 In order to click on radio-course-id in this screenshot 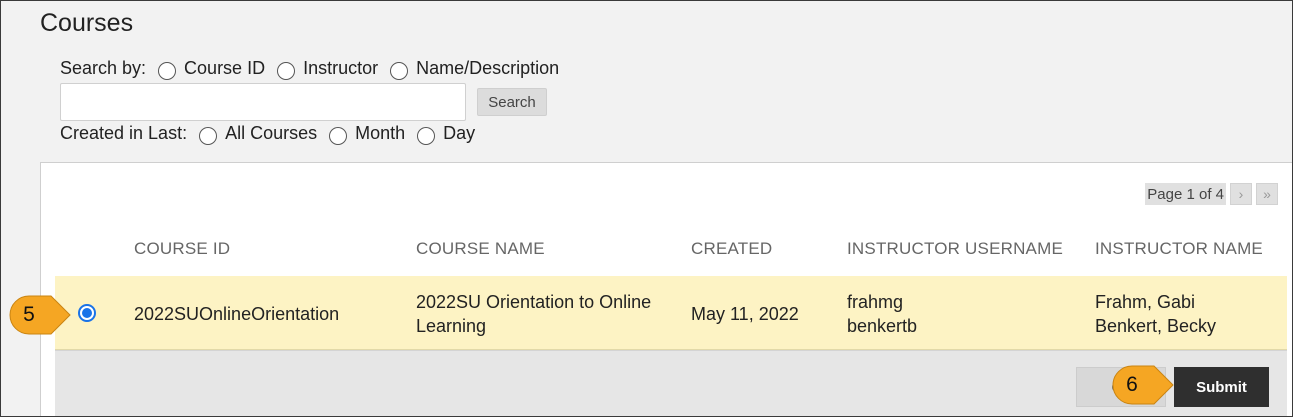, I will do `click(167, 70)`.